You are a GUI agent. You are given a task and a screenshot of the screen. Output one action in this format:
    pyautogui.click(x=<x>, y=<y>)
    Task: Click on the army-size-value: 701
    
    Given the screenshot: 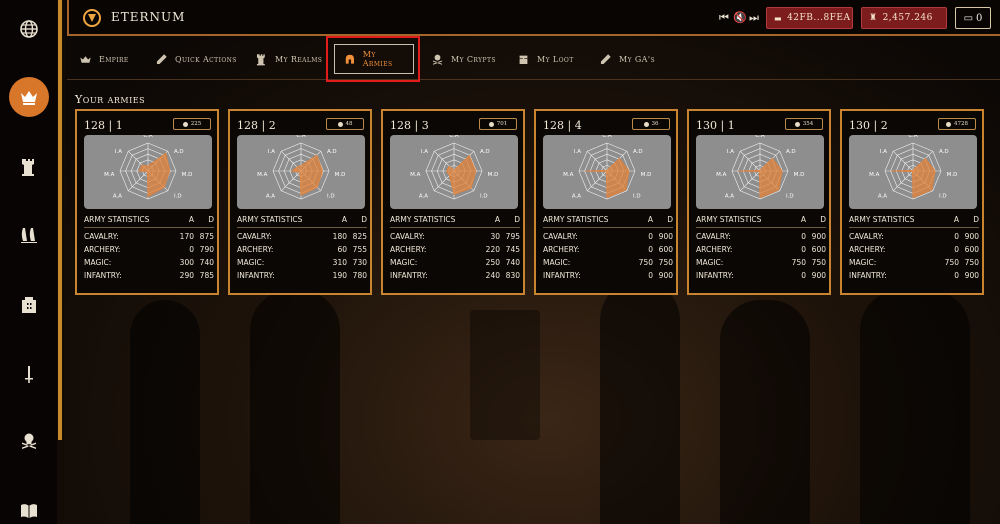 What is the action you would take?
    pyautogui.click(x=502, y=124)
    